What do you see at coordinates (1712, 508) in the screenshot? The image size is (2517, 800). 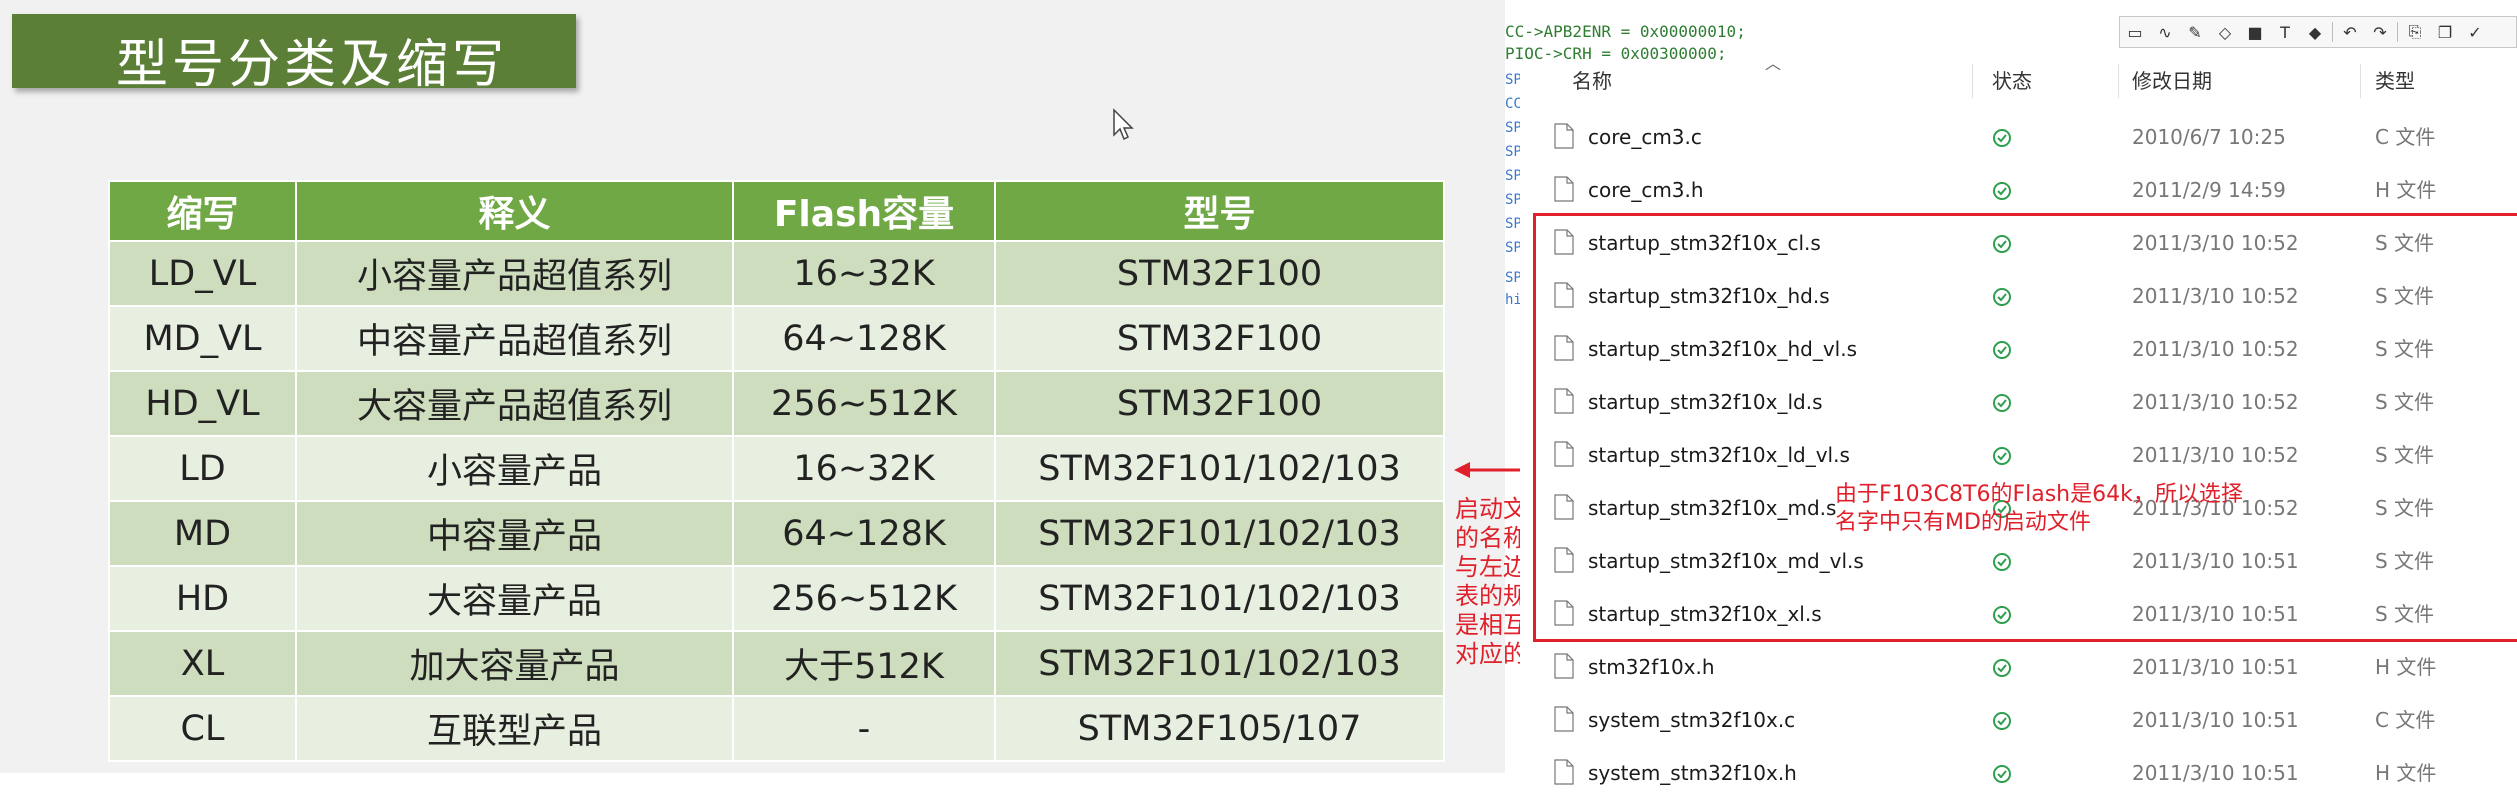 I see `file-name: startup_stm32f10x_md.s` at bounding box center [1712, 508].